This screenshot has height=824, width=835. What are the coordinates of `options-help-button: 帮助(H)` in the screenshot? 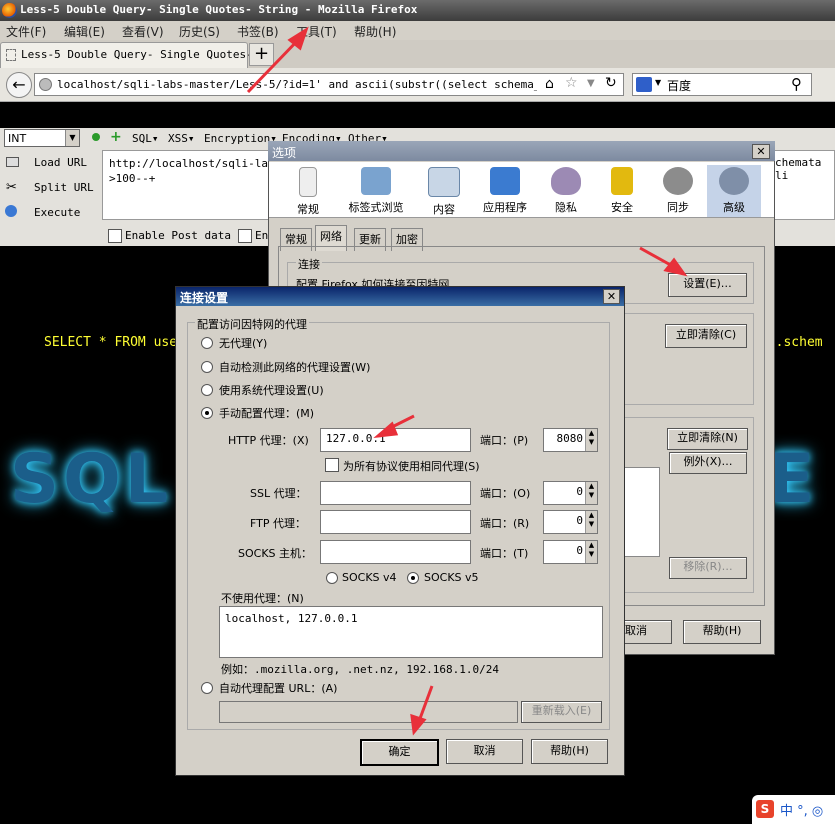 It's located at (722, 632).